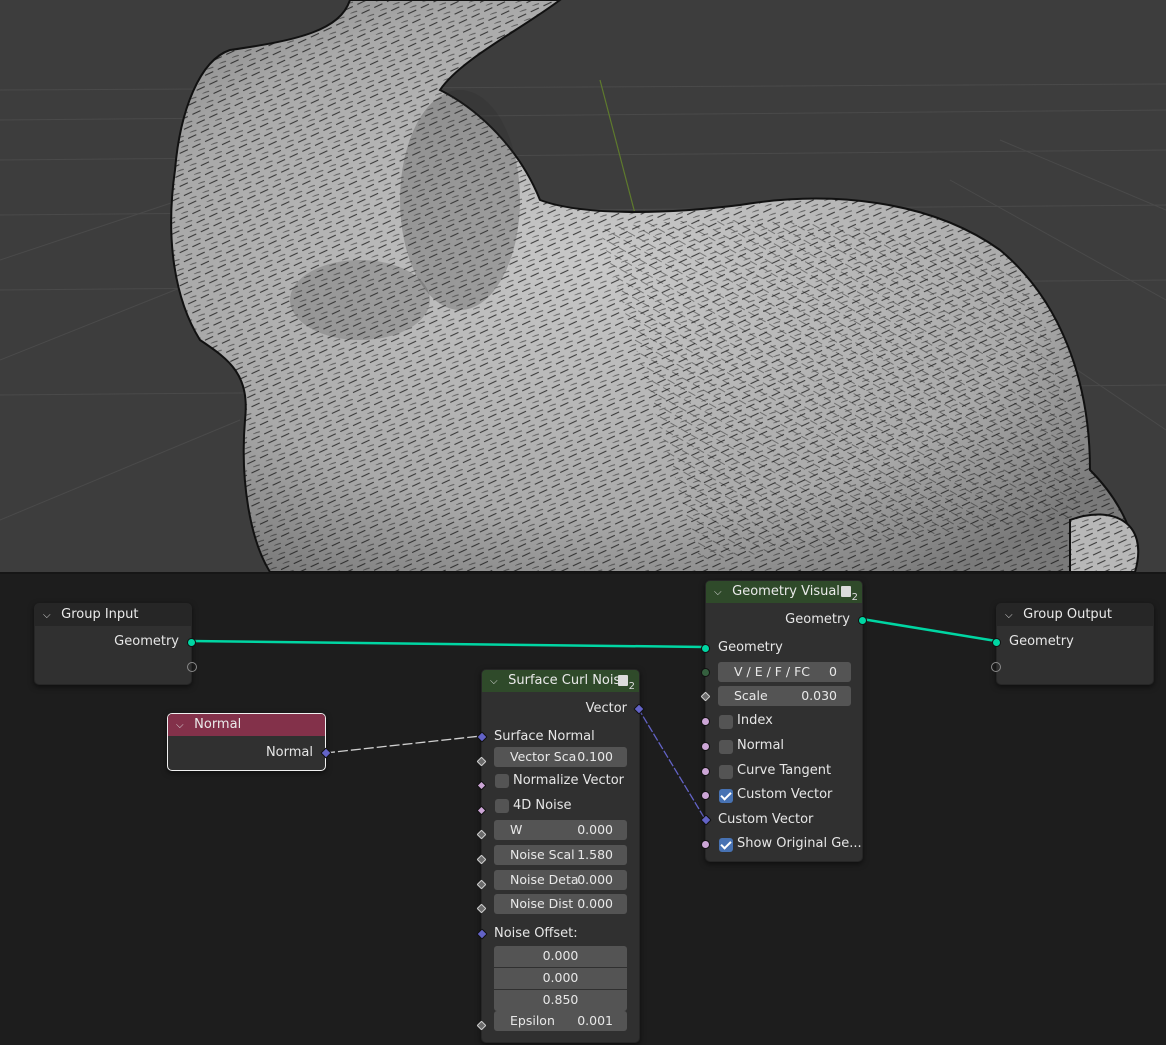 The image size is (1166, 1045). Describe the element at coordinates (772, 671) in the screenshot. I see `mode-label: V / E / F / FC` at that location.